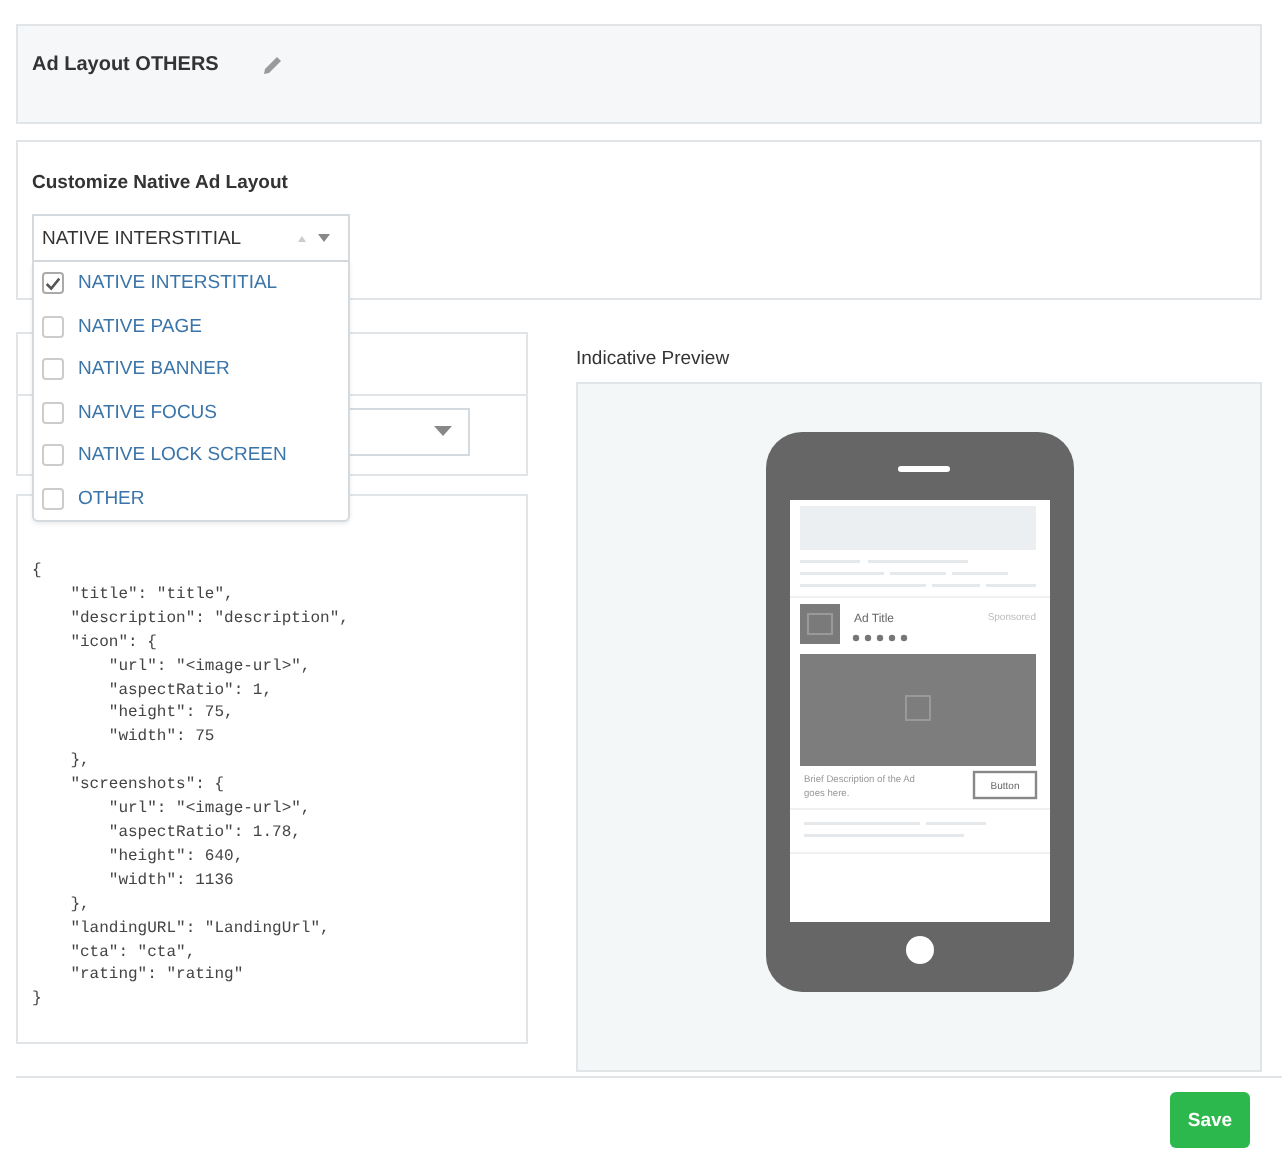 This screenshot has height=1170, width=1282. I want to click on layout-select: NATIVE INTERSTITIAL, so click(191, 238).